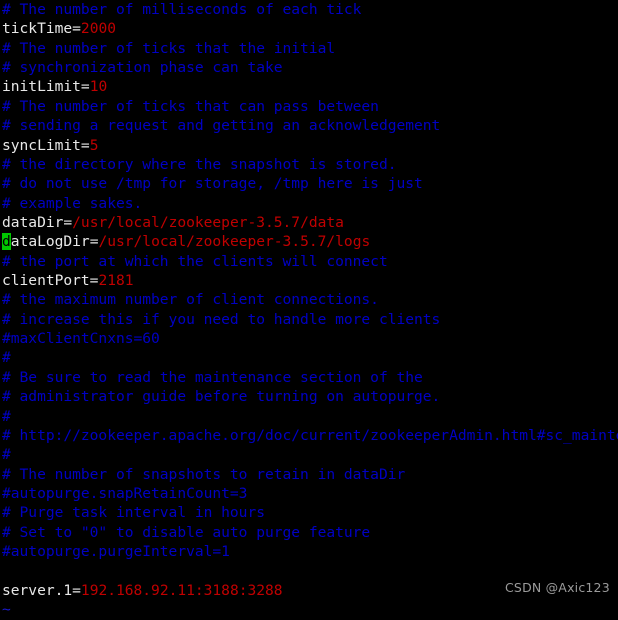 This screenshot has width=618, height=620. What do you see at coordinates (309, 280) in the screenshot?
I see `code-line: clientPort=2181` at bounding box center [309, 280].